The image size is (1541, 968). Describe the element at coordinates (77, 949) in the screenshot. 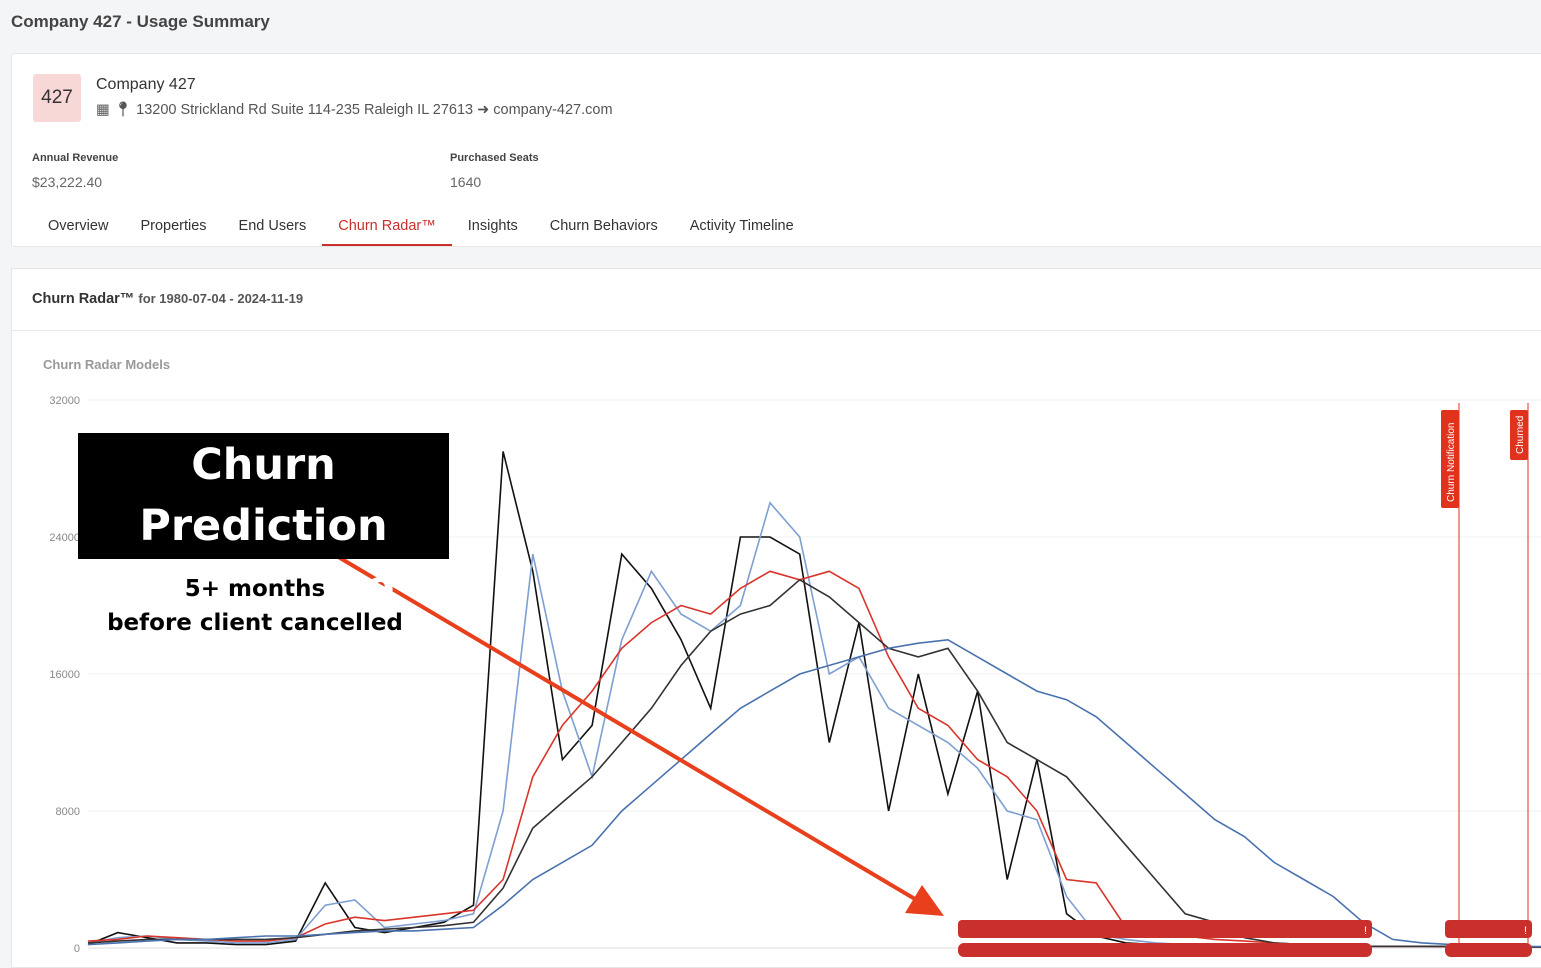

I see `y-tick-label: 0` at that location.